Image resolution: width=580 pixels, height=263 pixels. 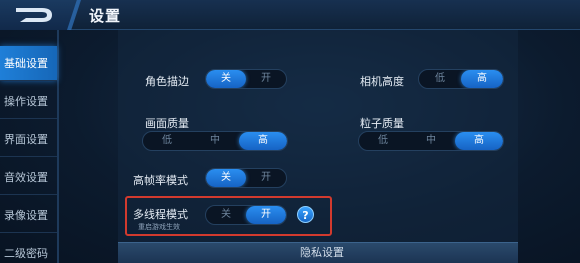 What do you see at coordinates (266, 215) in the screenshot?
I see `multithread-on-option: 开` at bounding box center [266, 215].